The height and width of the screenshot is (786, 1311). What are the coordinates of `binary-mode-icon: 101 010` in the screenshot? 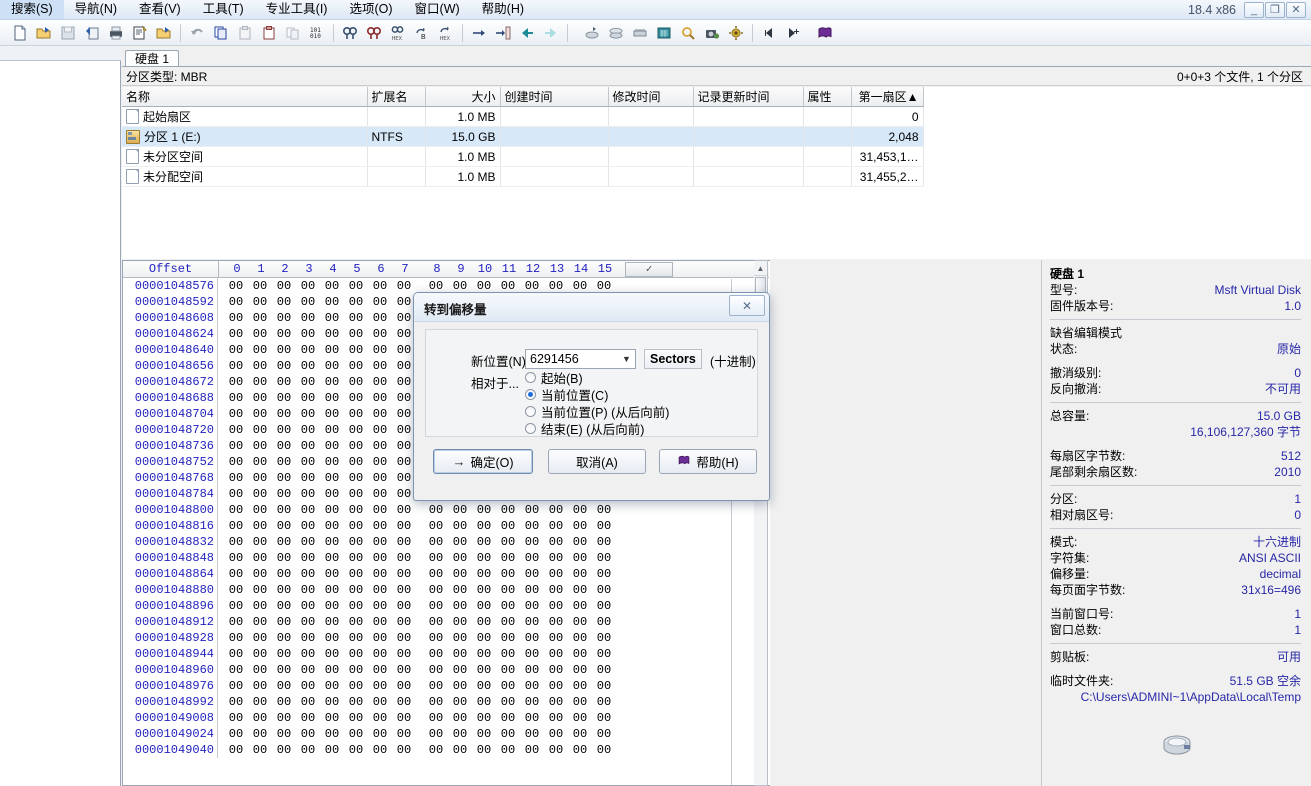 It's located at (317, 33).